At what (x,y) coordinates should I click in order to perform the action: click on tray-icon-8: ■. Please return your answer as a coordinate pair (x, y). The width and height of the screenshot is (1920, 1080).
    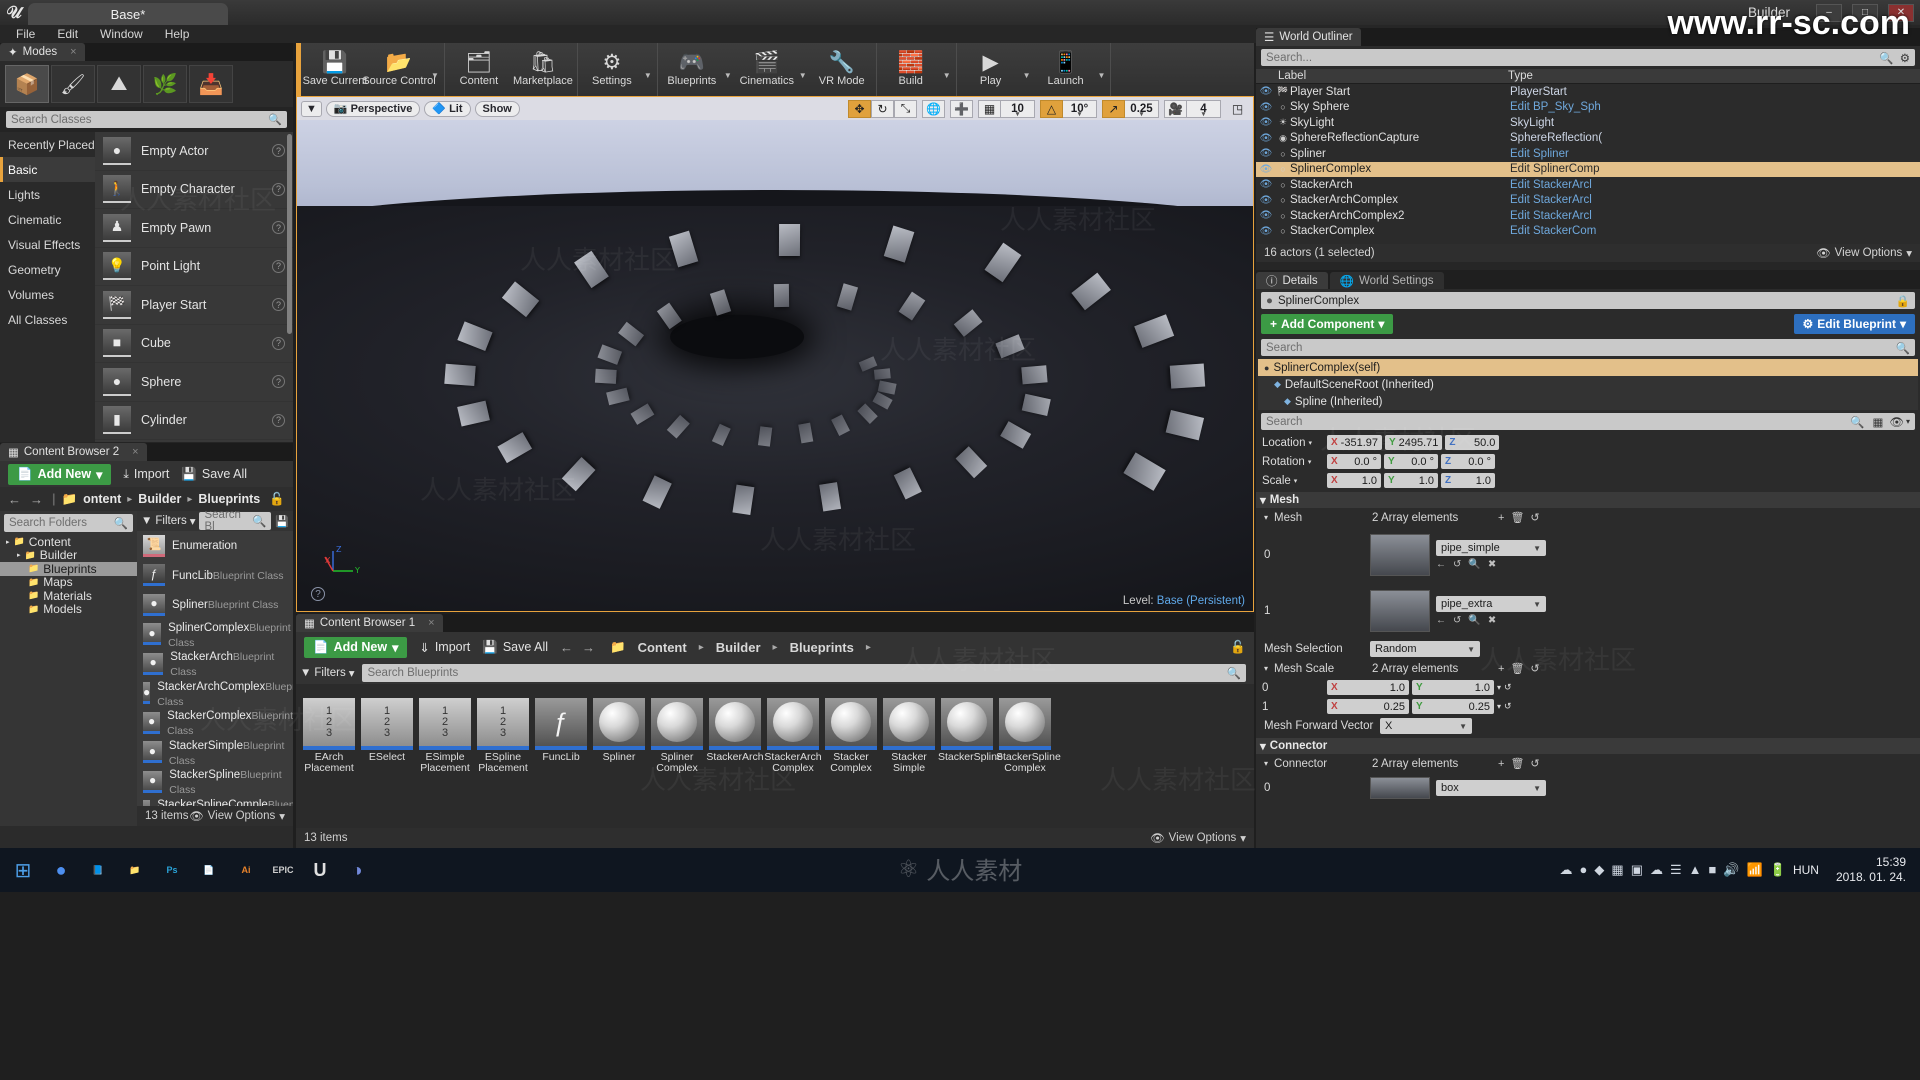
    Looking at the image, I should click on (1713, 870).